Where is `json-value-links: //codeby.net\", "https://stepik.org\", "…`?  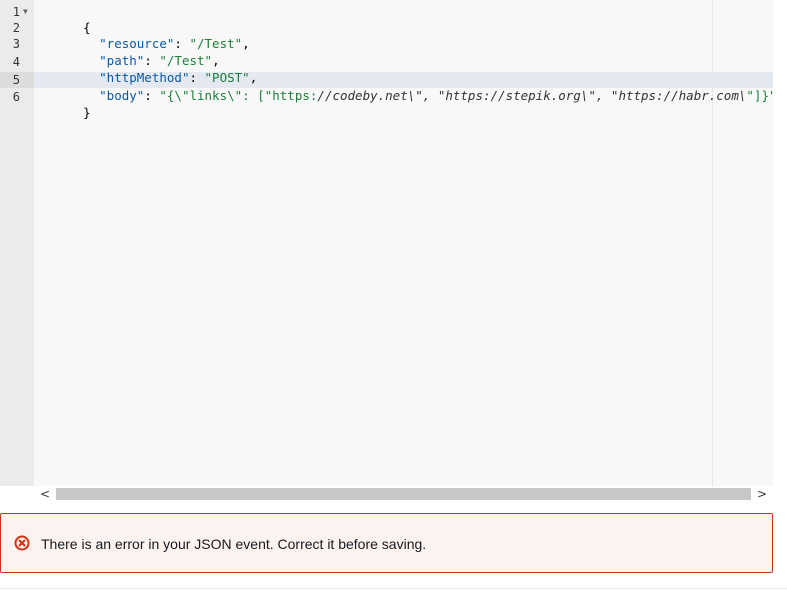 json-value-links: //codeby.net\", "https://stepik.org\", "… is located at coordinates (532, 95).